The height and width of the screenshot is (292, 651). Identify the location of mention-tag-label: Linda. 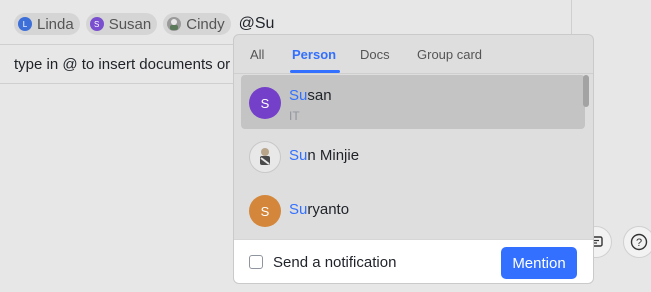
(55, 24).